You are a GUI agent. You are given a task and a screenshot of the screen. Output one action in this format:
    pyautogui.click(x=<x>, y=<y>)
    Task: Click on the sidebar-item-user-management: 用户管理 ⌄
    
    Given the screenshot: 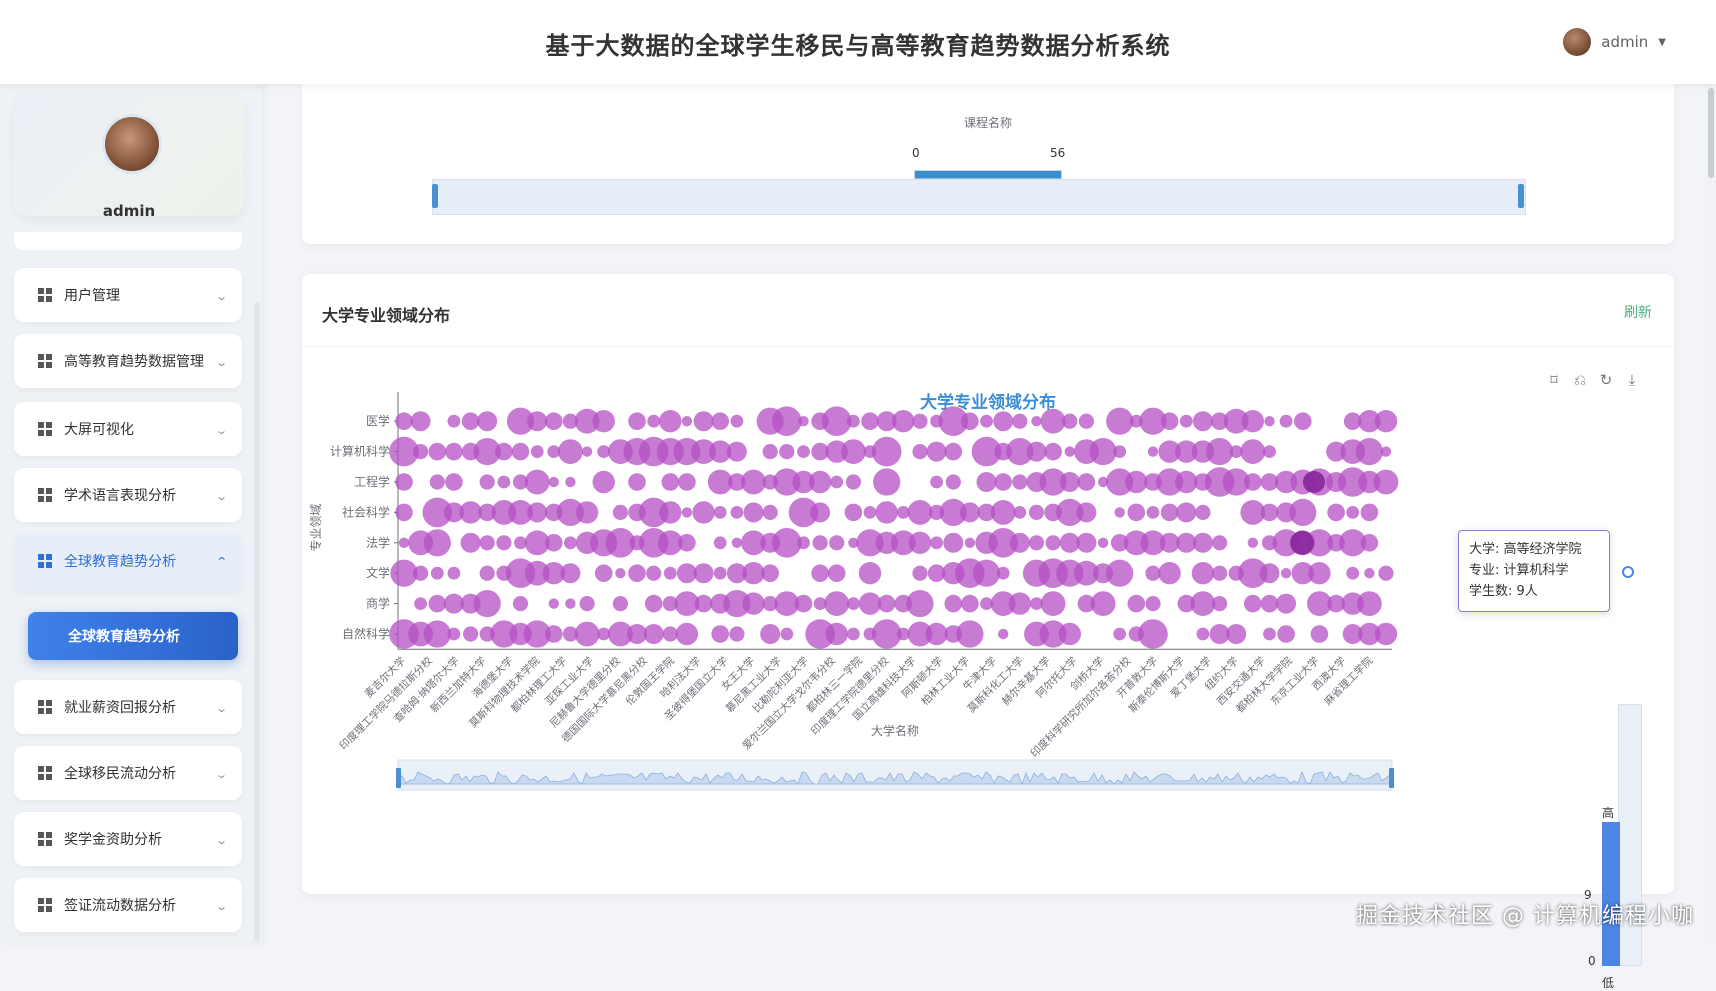 What is the action you would take?
    pyautogui.click(x=128, y=295)
    